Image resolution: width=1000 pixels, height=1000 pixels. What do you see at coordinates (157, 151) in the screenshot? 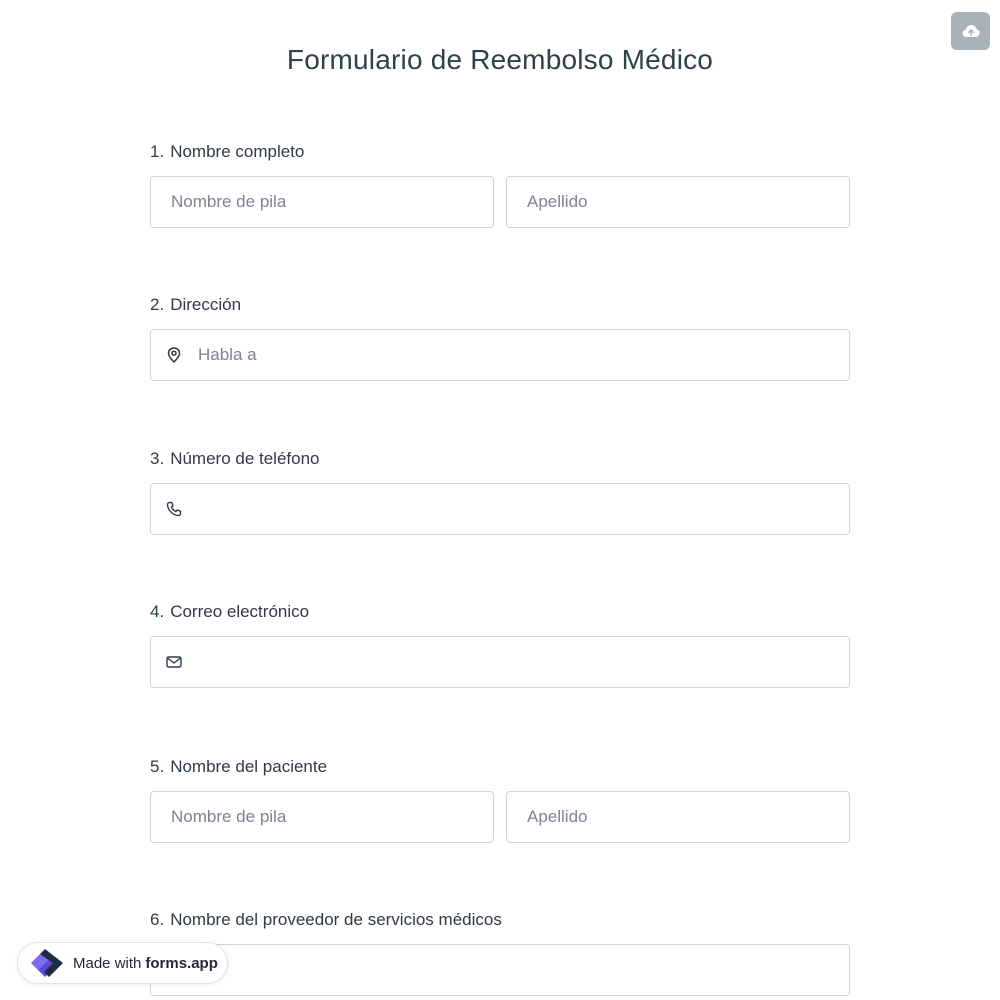
I see `question-number: 1.` at bounding box center [157, 151].